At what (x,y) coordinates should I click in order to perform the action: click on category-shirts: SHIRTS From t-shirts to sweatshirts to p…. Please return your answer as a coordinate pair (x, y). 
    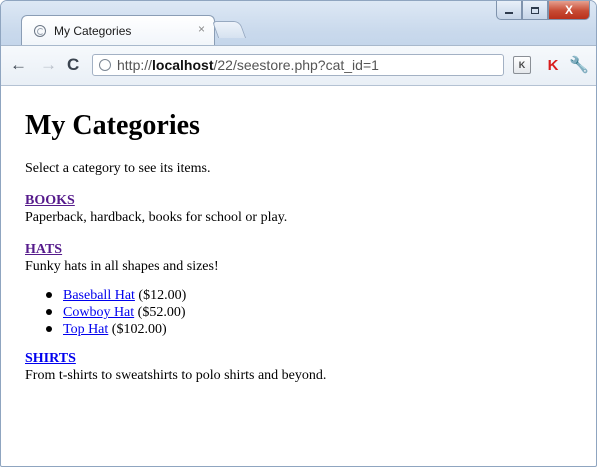
    Looking at the image, I should click on (305, 367).